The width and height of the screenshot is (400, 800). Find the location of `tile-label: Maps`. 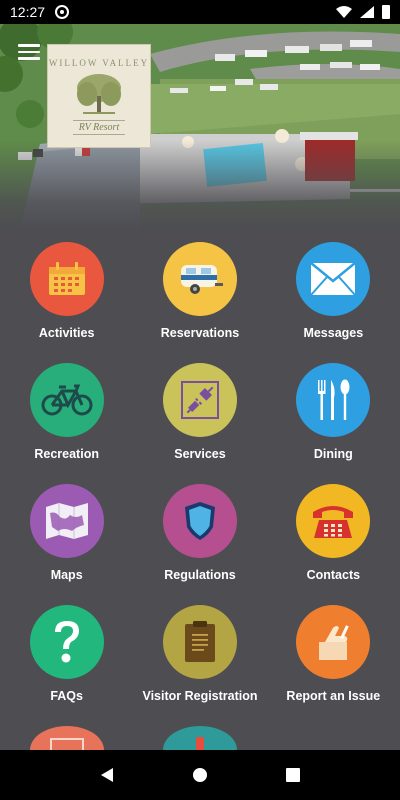

tile-label: Maps is located at coordinates (66, 575).